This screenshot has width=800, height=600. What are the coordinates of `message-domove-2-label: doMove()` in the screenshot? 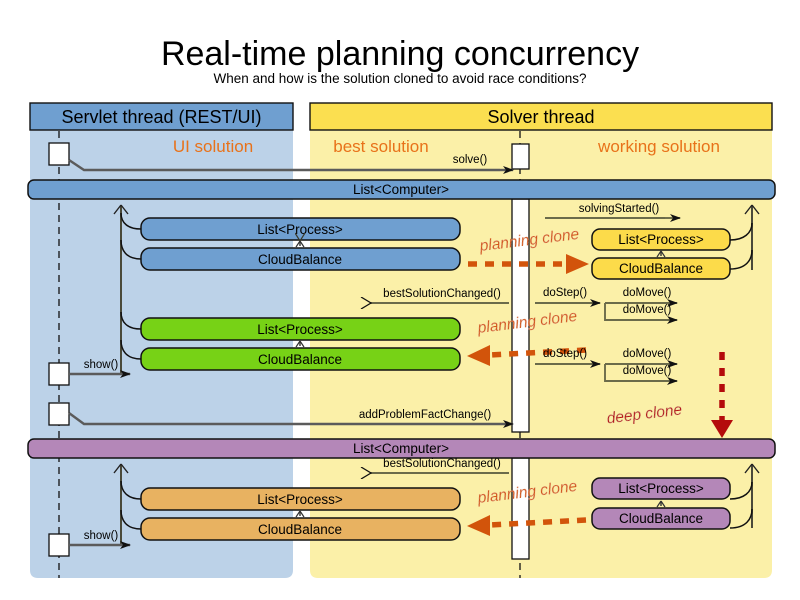 It's located at (647, 310).